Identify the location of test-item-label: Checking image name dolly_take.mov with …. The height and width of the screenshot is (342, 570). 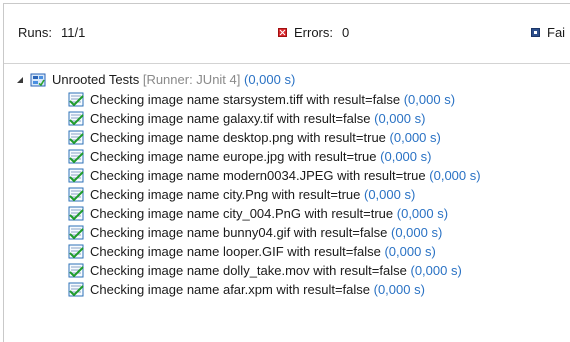
(276, 270).